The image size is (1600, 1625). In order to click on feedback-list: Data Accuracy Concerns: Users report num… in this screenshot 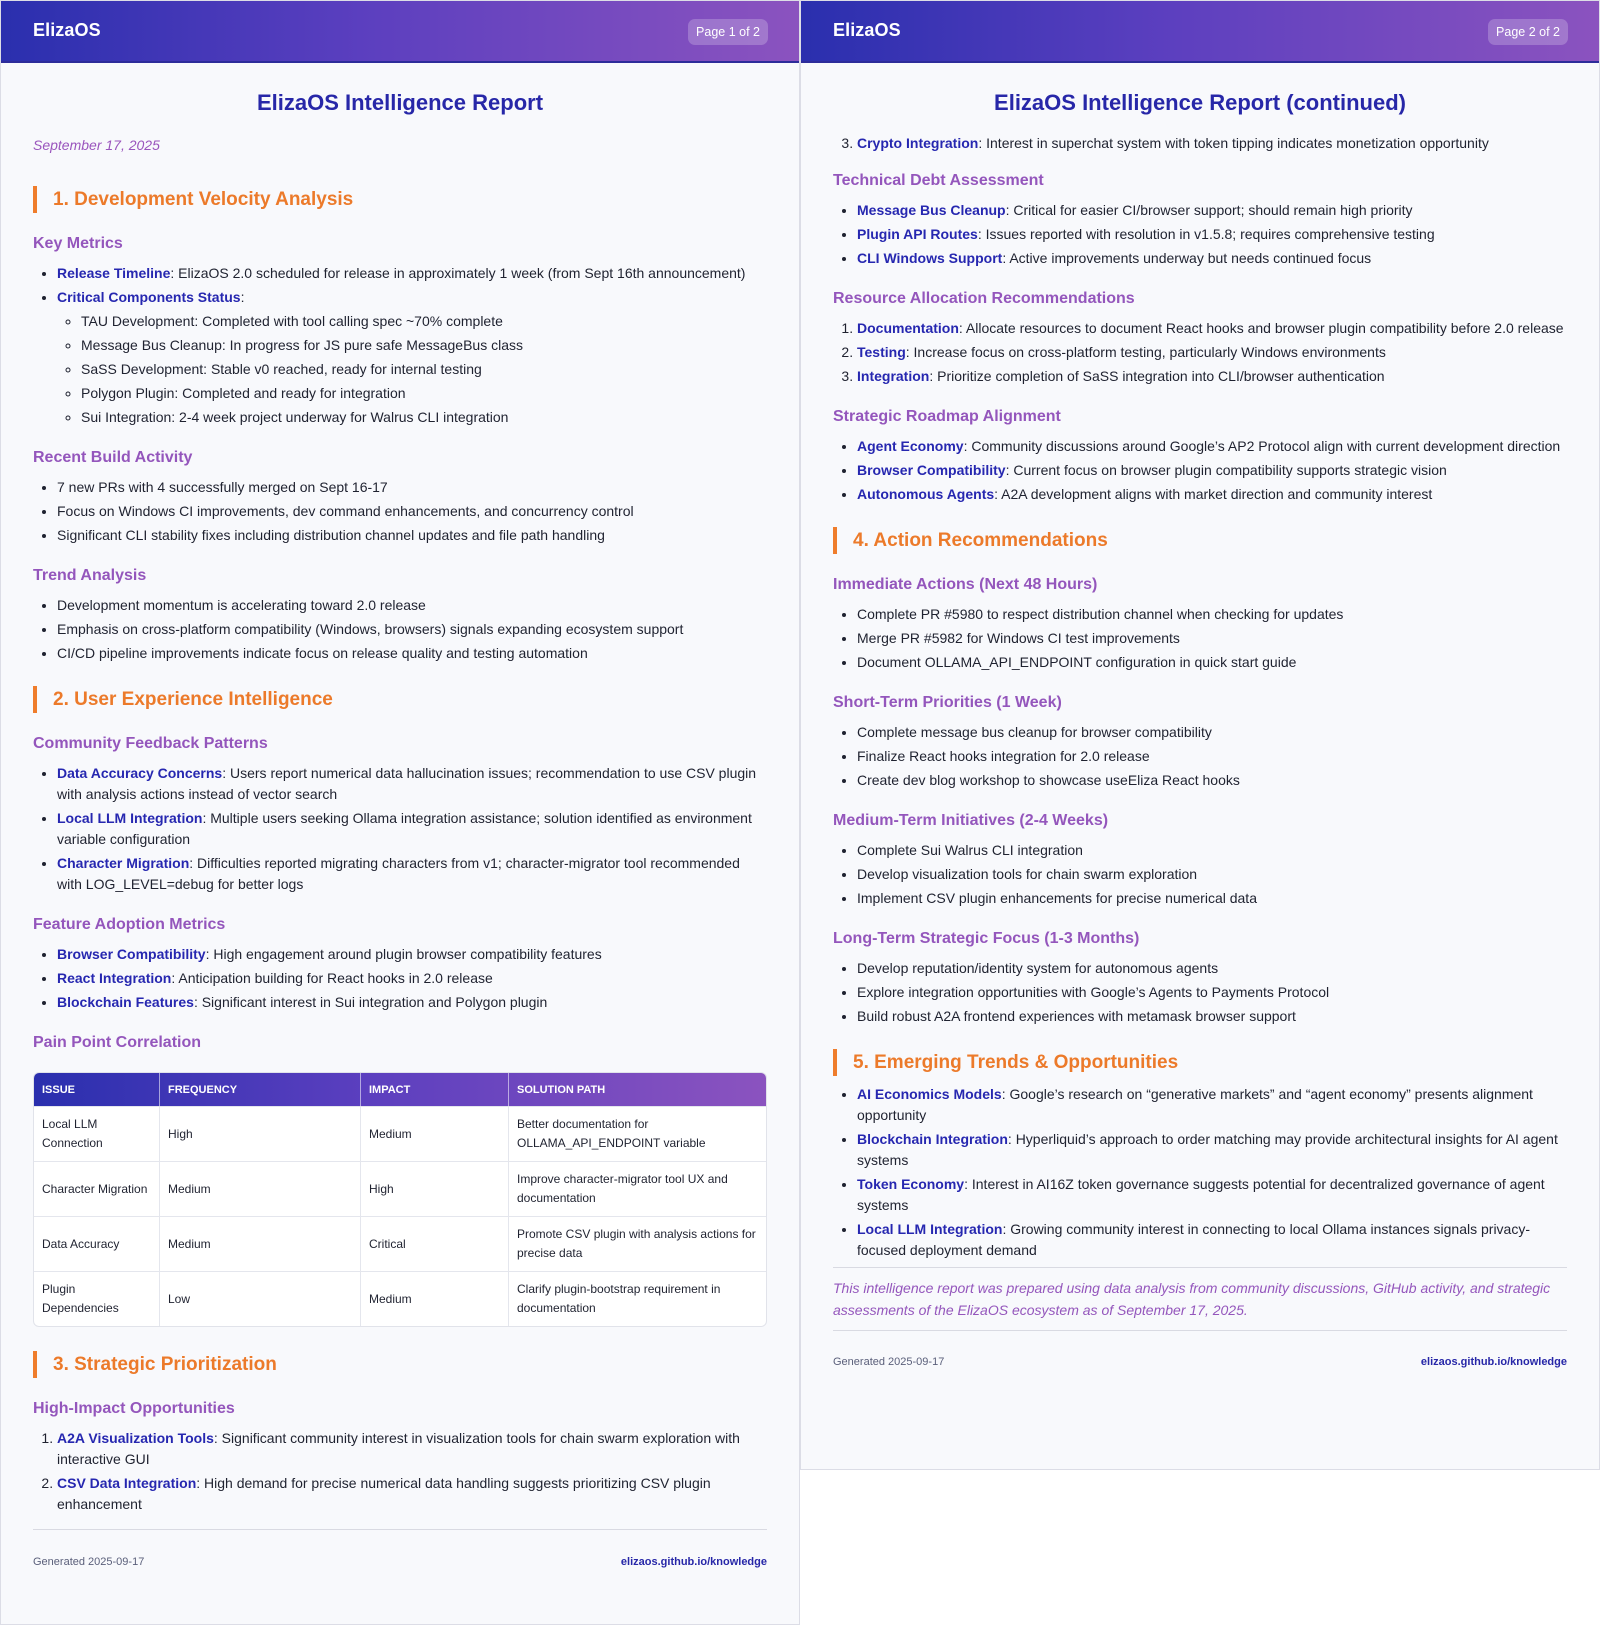, I will do `click(412, 829)`.